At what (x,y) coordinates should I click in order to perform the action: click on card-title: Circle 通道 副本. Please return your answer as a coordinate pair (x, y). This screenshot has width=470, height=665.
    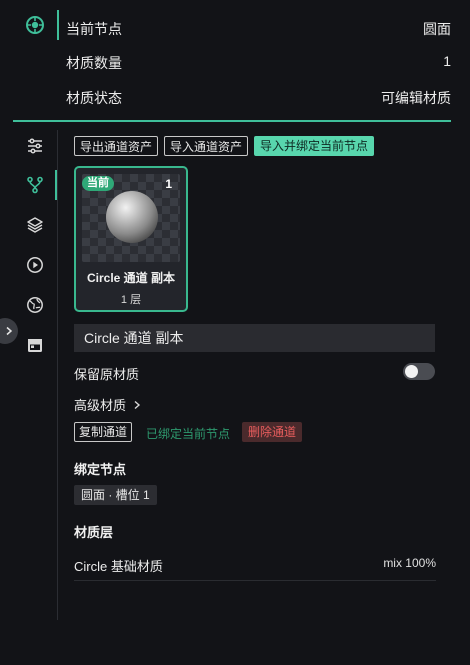
    Looking at the image, I should click on (131, 278).